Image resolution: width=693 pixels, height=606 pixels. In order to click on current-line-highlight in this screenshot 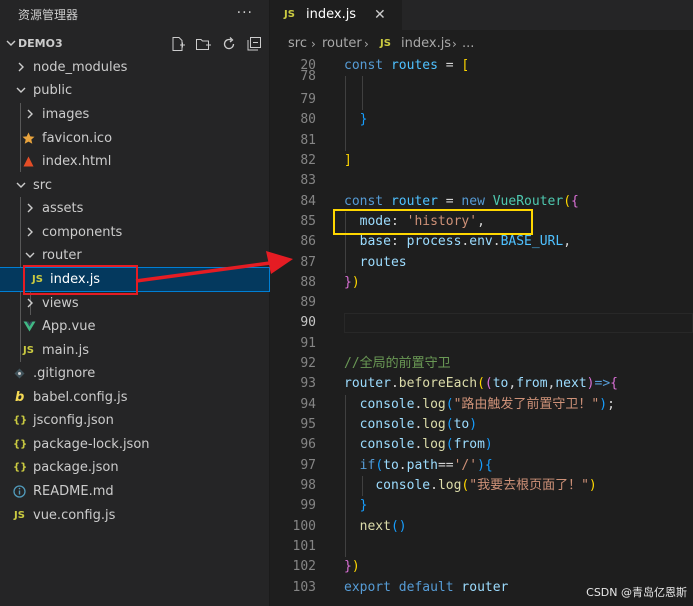, I will do `click(518, 323)`.